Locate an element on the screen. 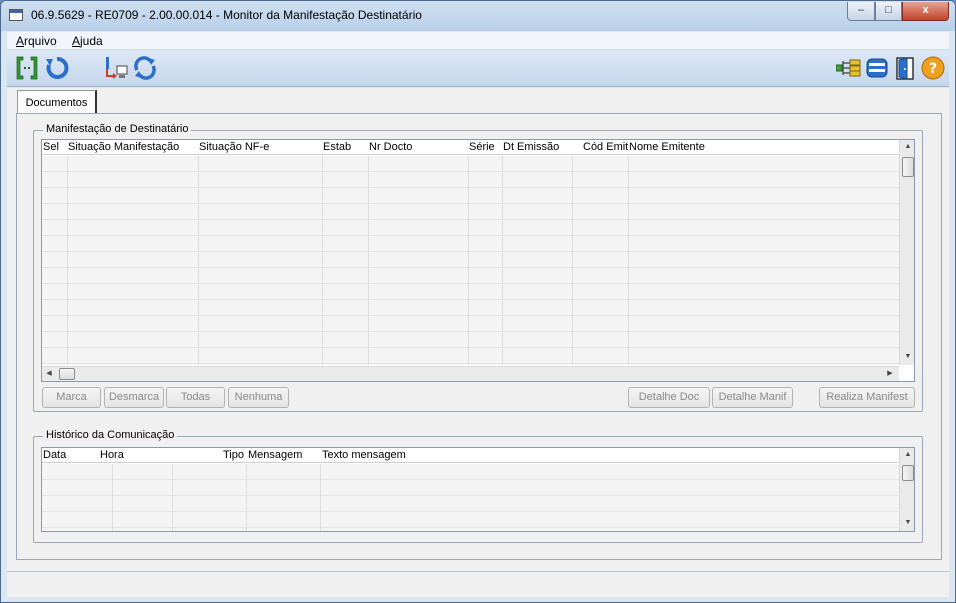 The height and width of the screenshot is (603, 956). window-icon is located at coordinates (16, 15).